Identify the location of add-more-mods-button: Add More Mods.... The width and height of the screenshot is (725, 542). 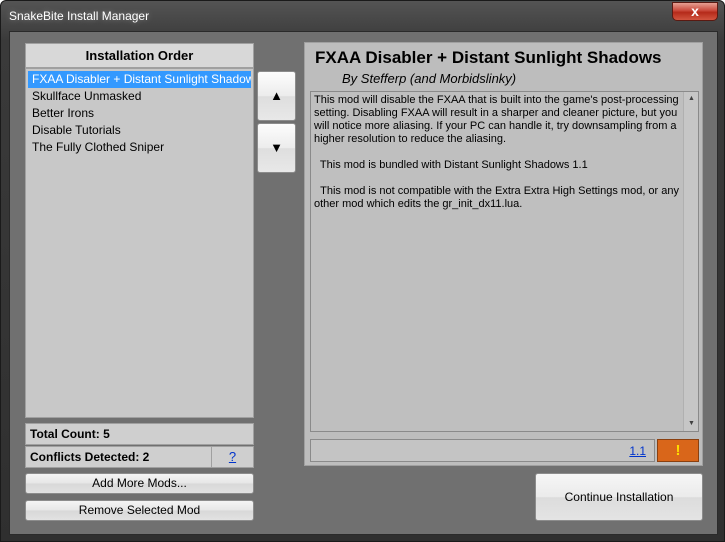
(139, 483).